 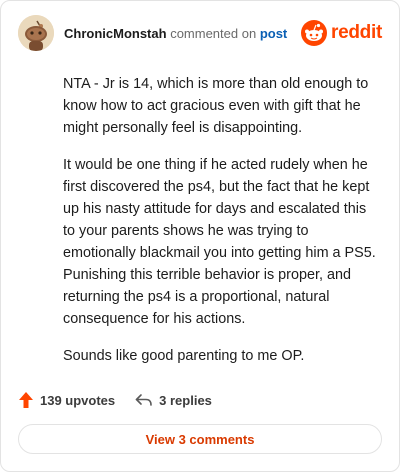 What do you see at coordinates (184, 356) in the screenshot?
I see `comment-paragraph: Sounds like good parenting to me OP.` at bounding box center [184, 356].